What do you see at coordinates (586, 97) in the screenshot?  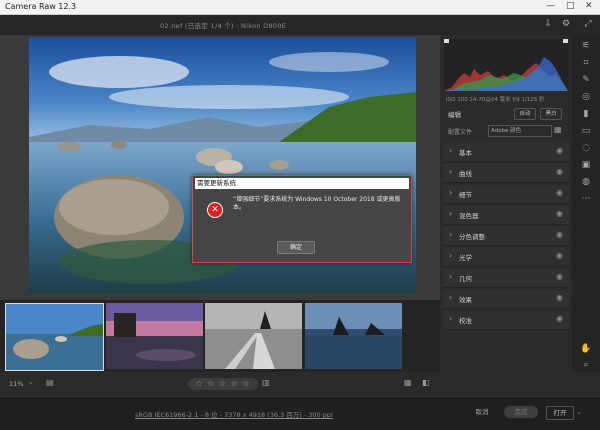 I see `red-eye-icon: ◎` at bounding box center [586, 97].